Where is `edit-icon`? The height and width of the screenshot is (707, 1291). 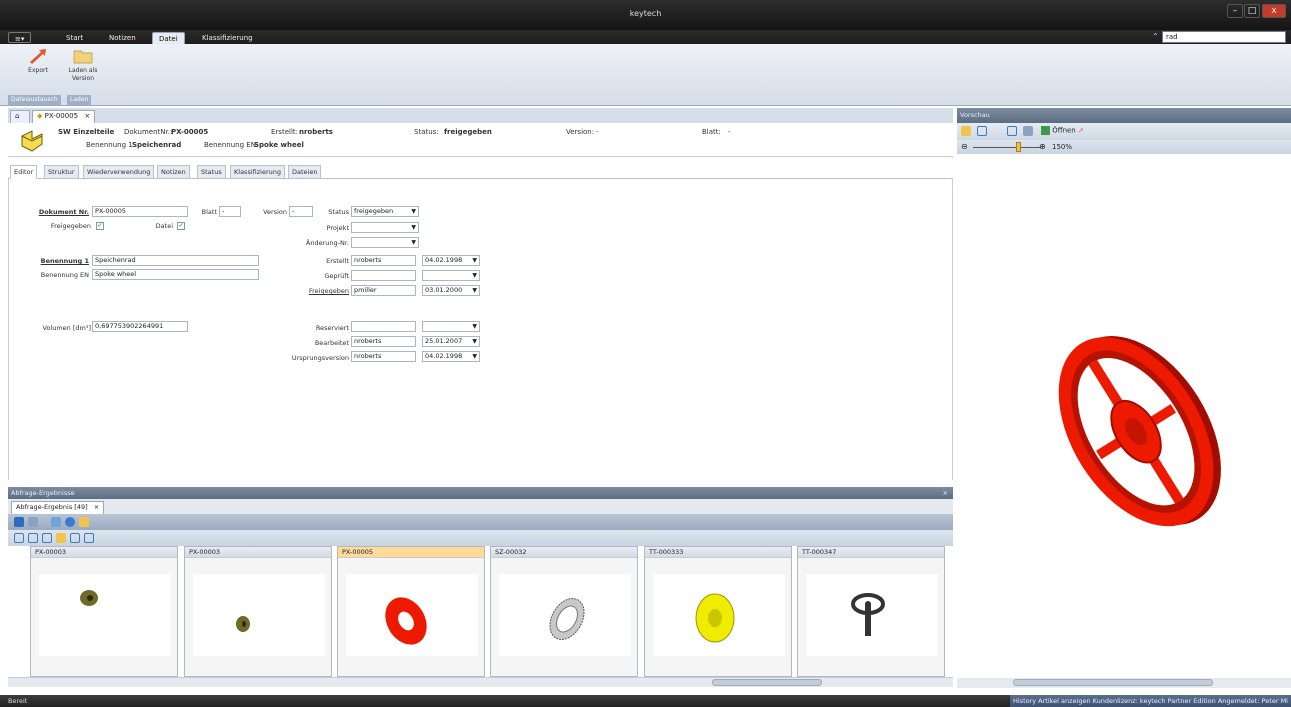 edit-icon is located at coordinates (1028, 131).